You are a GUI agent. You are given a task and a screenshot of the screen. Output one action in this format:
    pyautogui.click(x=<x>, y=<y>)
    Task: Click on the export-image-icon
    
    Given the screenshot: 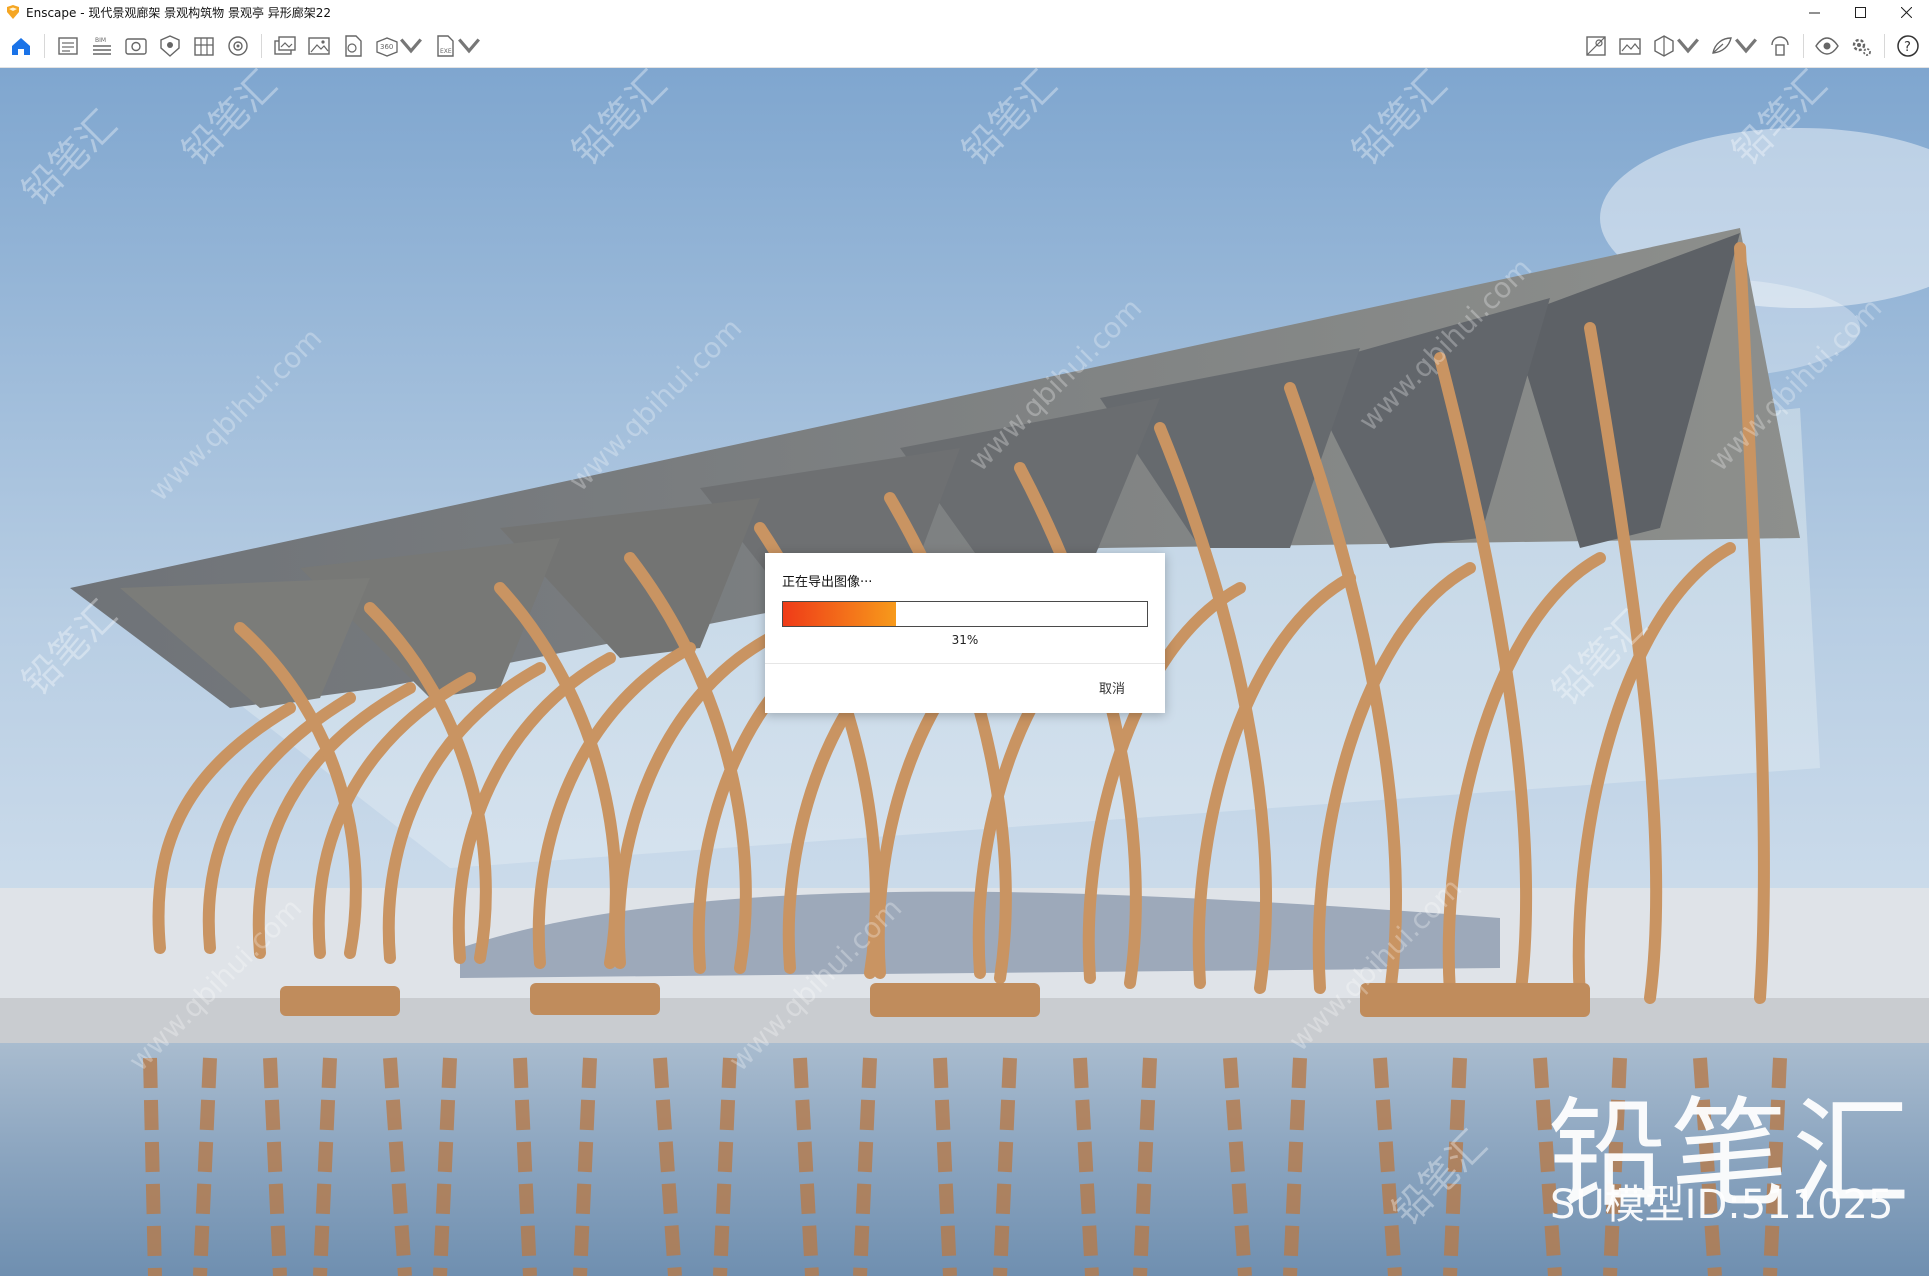 What is the action you would take?
    pyautogui.click(x=353, y=46)
    